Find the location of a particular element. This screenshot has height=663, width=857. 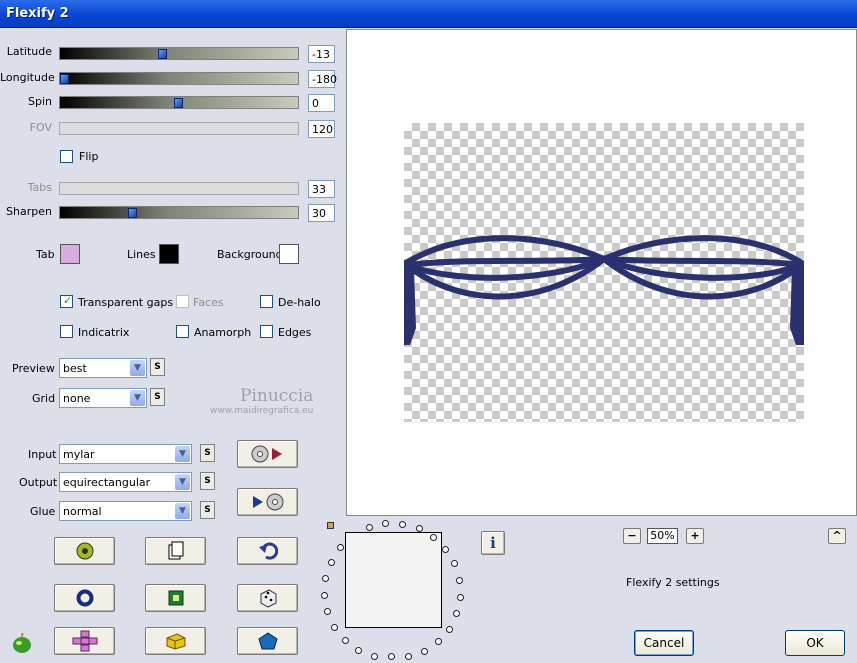

sharpen-slider-thumb is located at coordinates (132, 213).